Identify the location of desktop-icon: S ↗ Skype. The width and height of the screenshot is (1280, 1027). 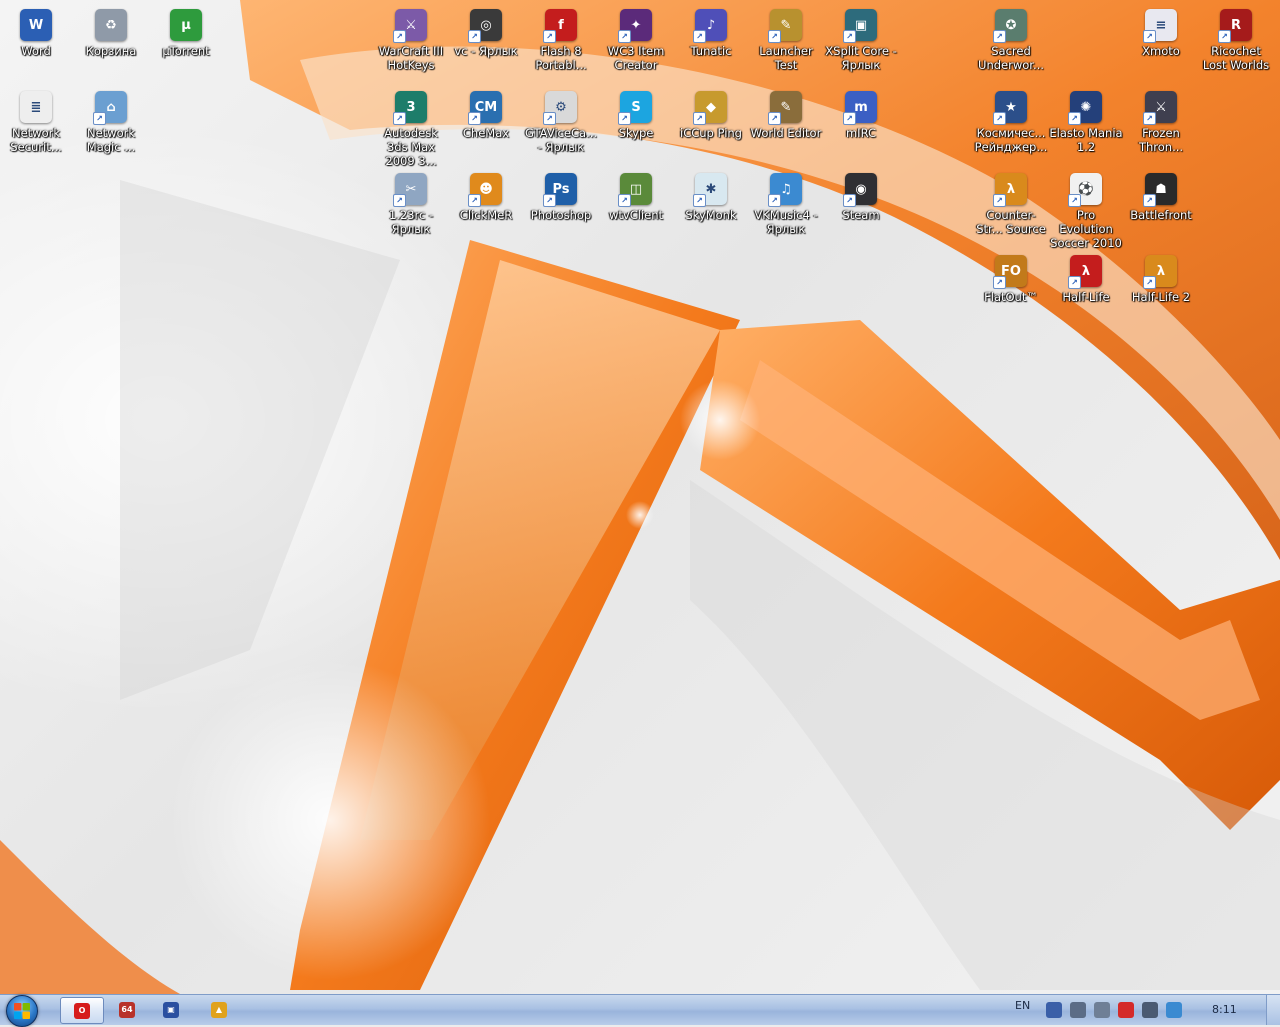
(636, 127).